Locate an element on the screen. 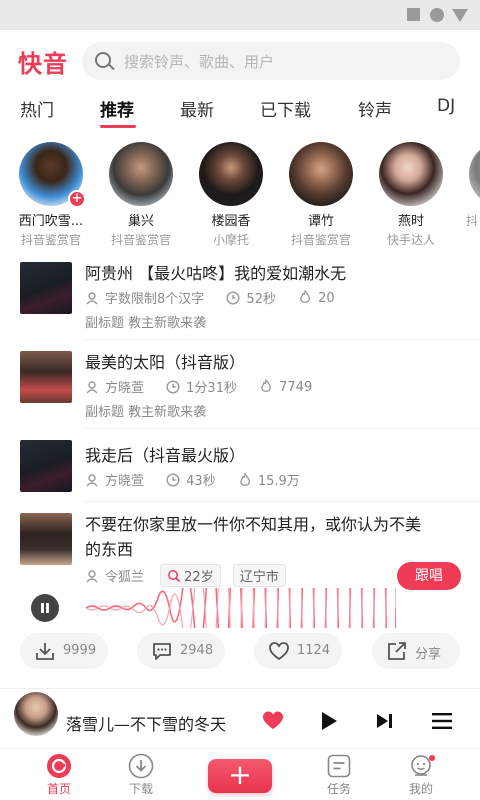  header: 快音 搜索铃声、歌曲、用户 is located at coordinates (240, 61).